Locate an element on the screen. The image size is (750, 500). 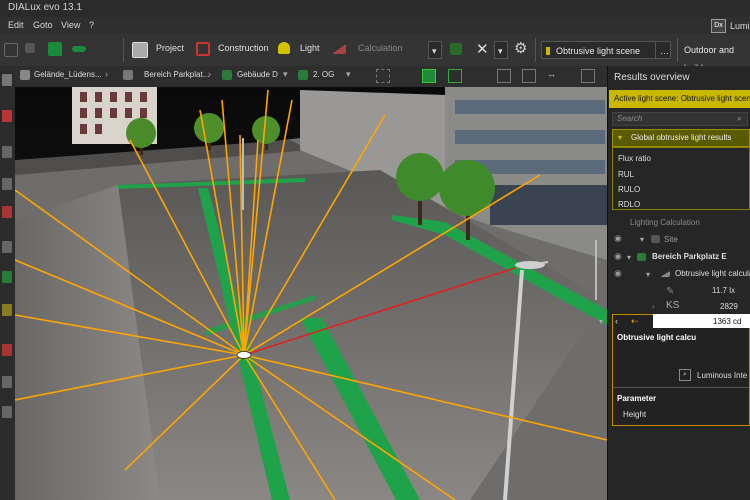
rul-label: RUL is located at coordinates (626, 174).